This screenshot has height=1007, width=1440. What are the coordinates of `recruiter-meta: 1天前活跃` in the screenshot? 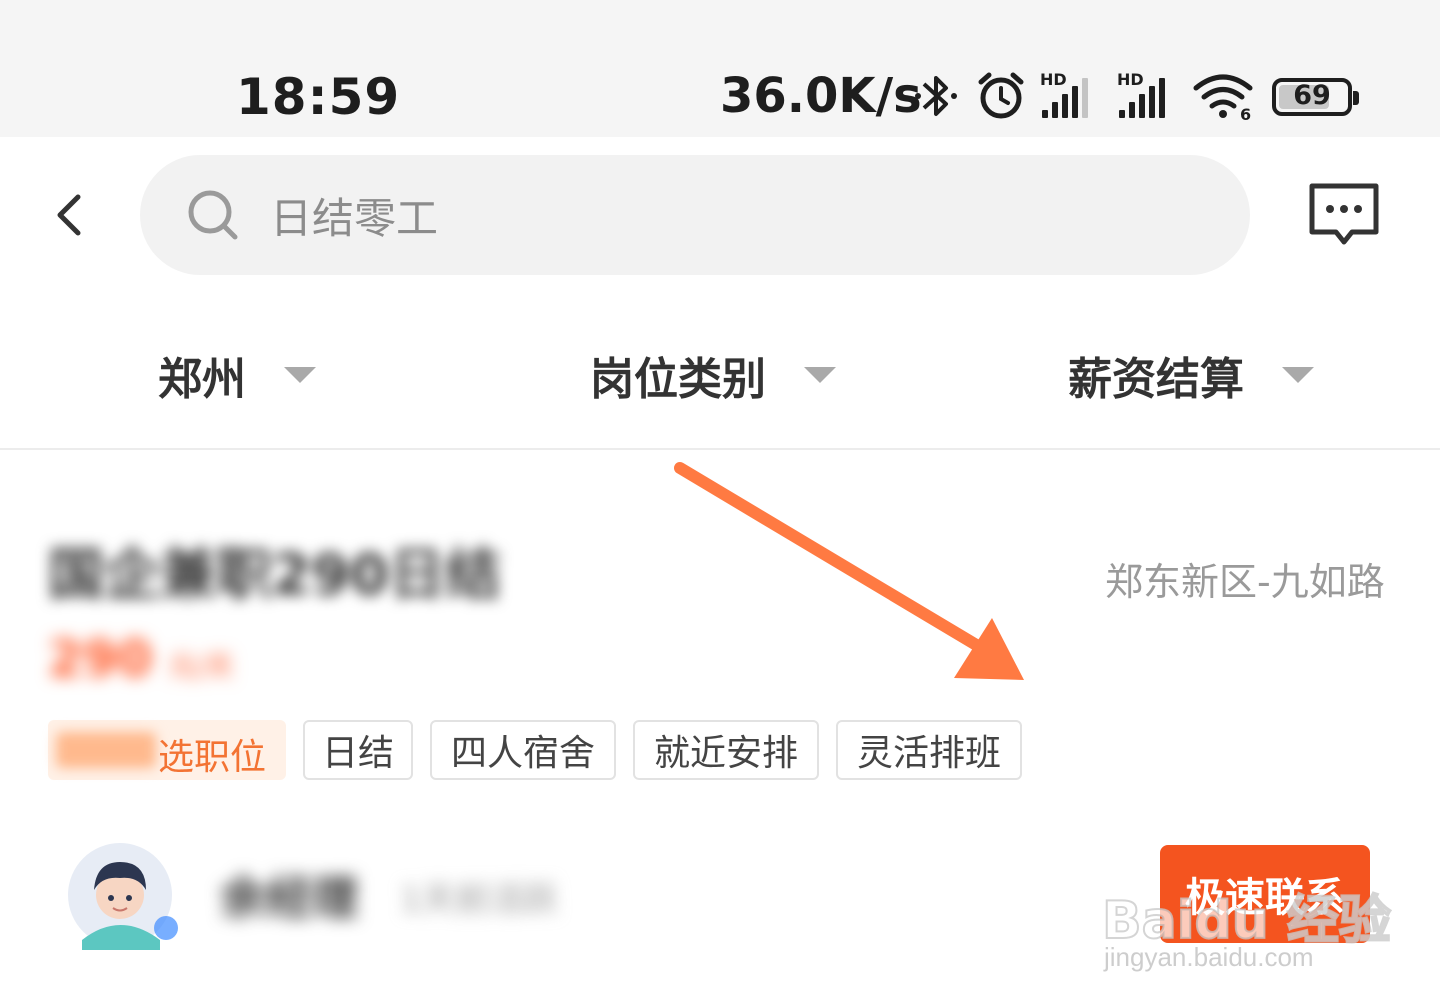 It's located at (479, 900).